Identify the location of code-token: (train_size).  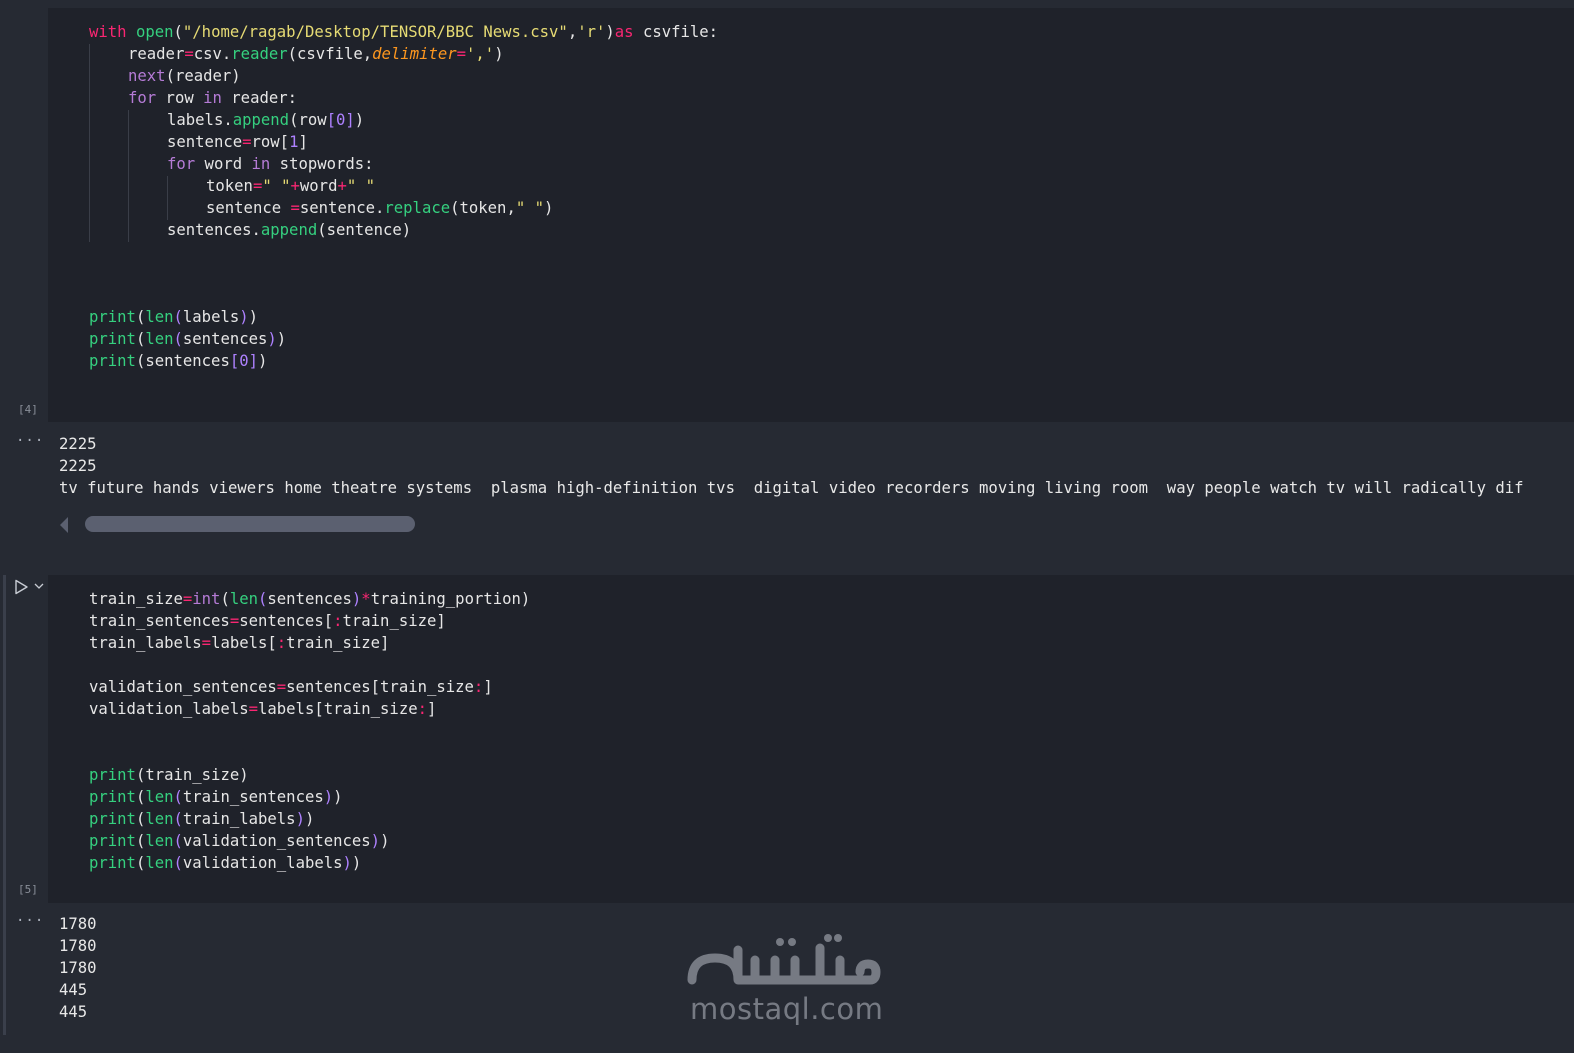
(192, 775).